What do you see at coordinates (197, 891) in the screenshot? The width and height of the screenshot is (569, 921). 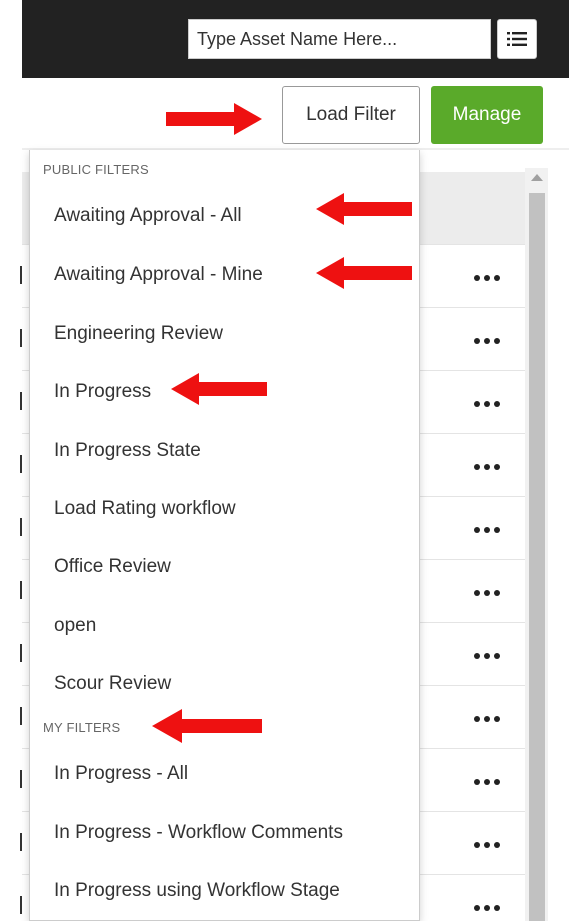 I see `filter-item-in-progress-using-workflow-stage: In Progress using Workflow Stage` at bounding box center [197, 891].